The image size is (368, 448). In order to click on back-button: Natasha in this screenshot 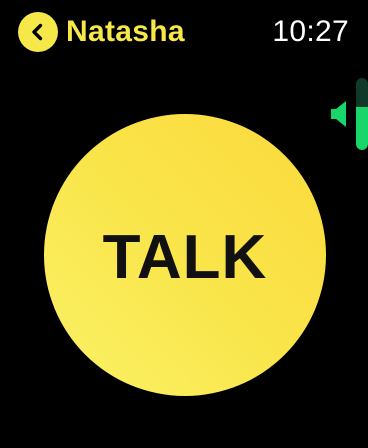, I will do `click(101, 32)`.